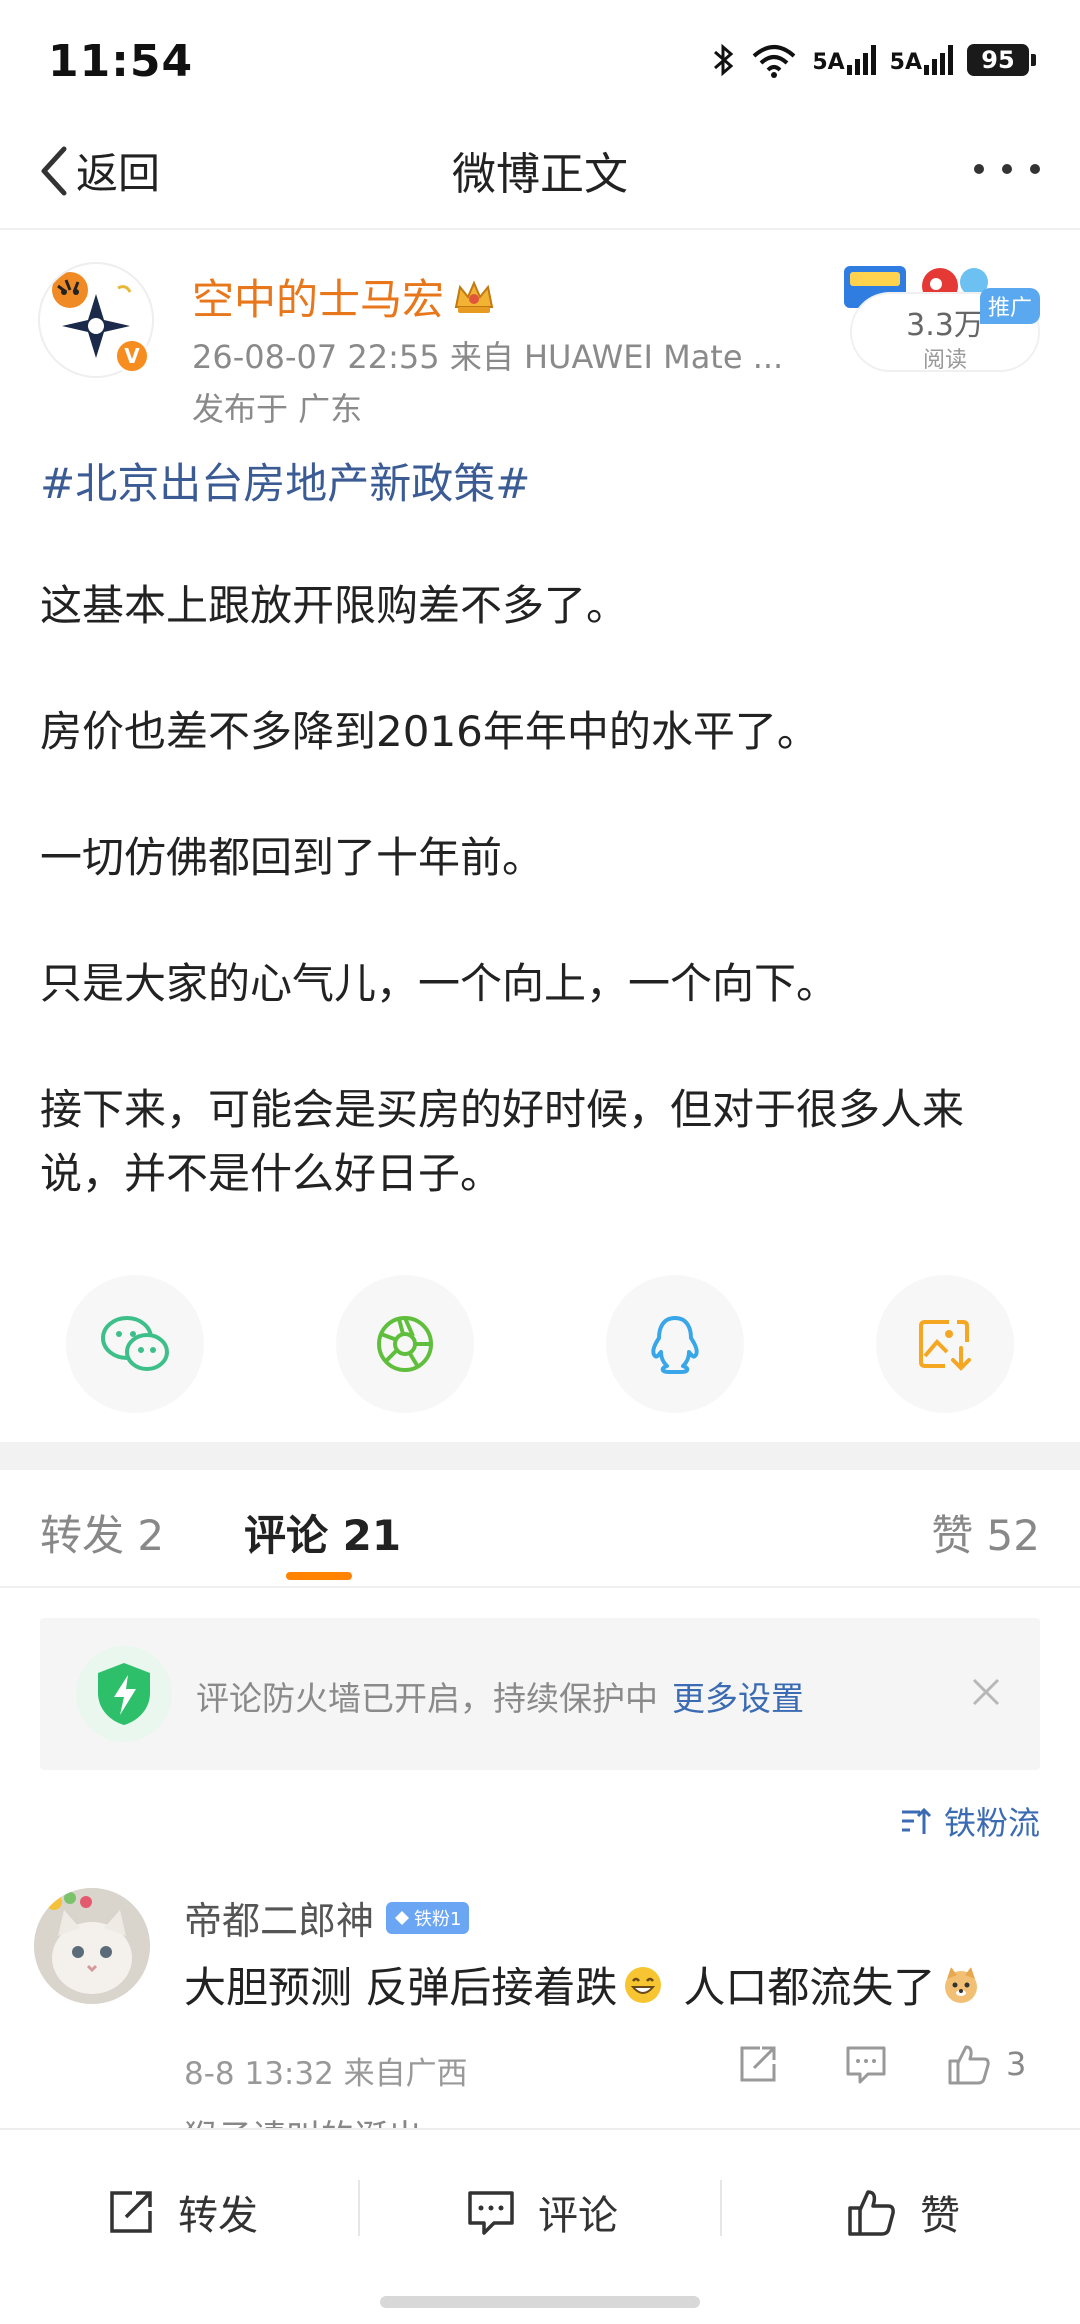 This screenshot has width=1080, height=2324. I want to click on commenter-avatar, so click(92, 1946).